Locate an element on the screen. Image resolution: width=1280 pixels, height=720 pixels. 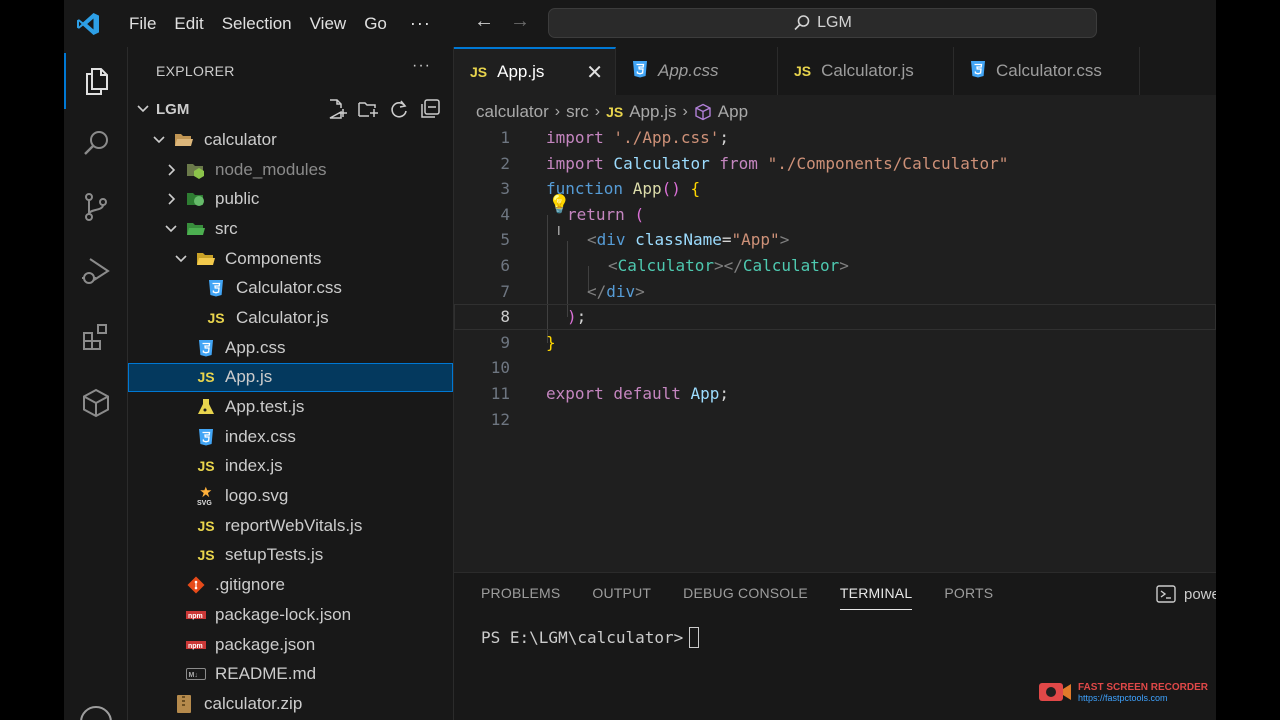
menu-bar: File Edit Selection View Go ··· is located at coordinates (282, 23).